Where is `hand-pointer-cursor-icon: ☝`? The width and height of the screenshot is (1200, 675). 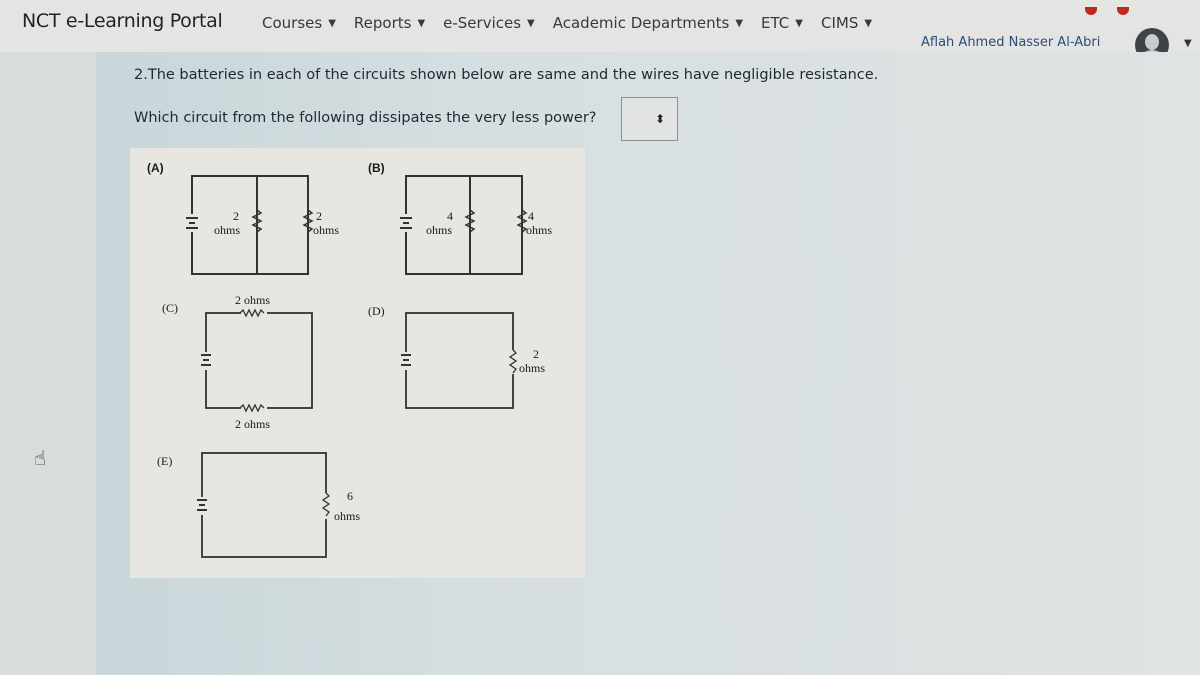 hand-pointer-cursor-icon: ☝ is located at coordinates (40, 458).